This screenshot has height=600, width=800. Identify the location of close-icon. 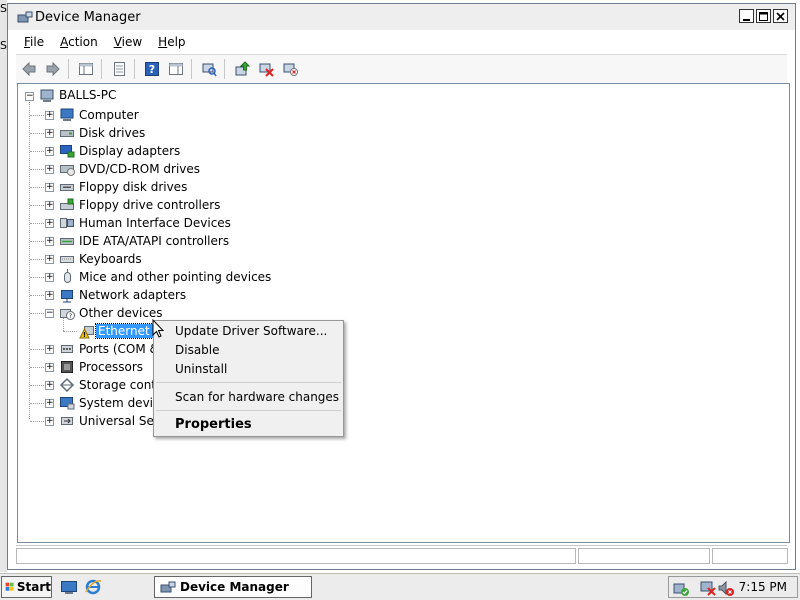
(780, 16).